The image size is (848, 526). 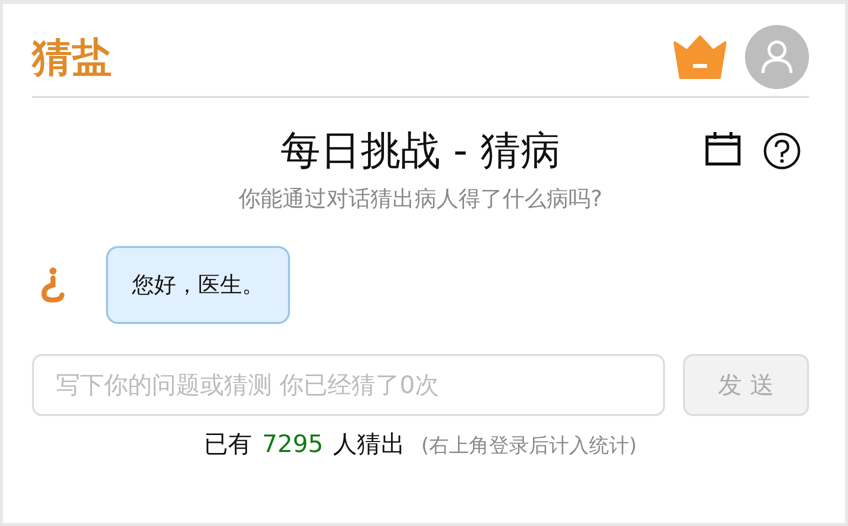 What do you see at coordinates (369, 444) in the screenshot?
I see `stats-suffix: 人猜出` at bounding box center [369, 444].